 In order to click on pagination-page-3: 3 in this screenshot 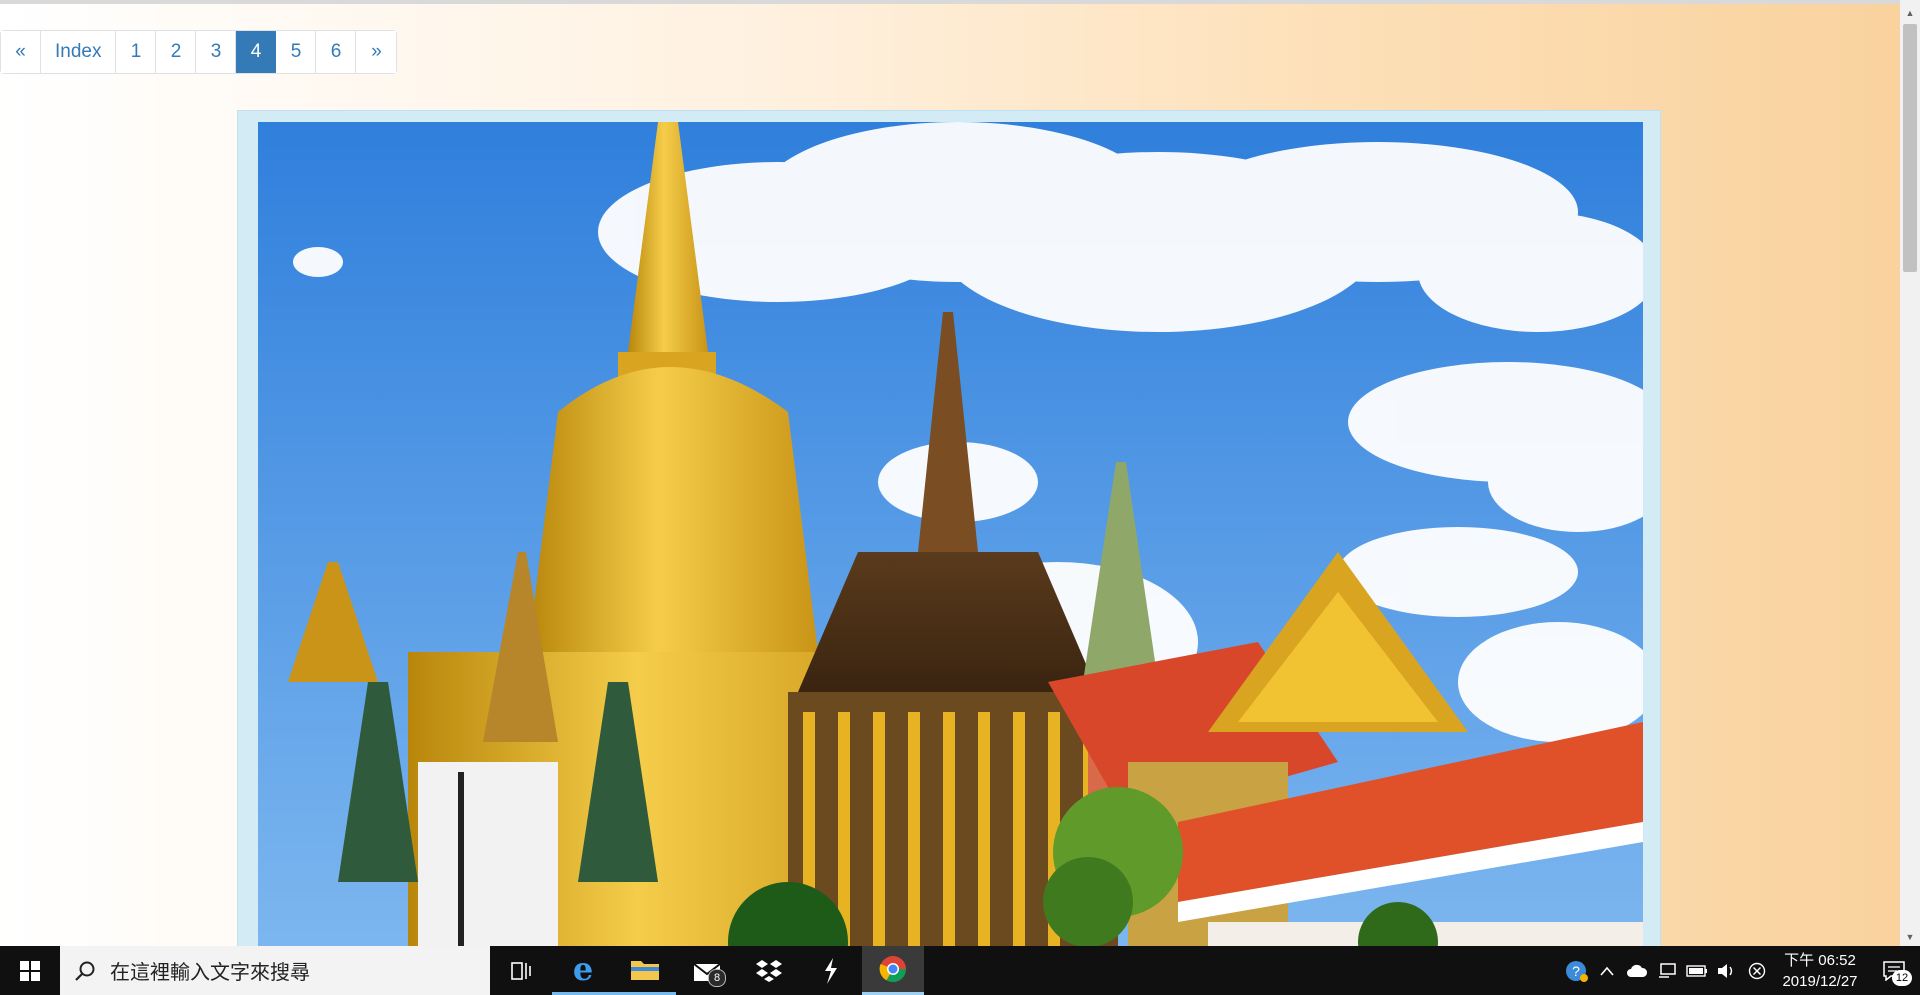, I will do `click(216, 52)`.